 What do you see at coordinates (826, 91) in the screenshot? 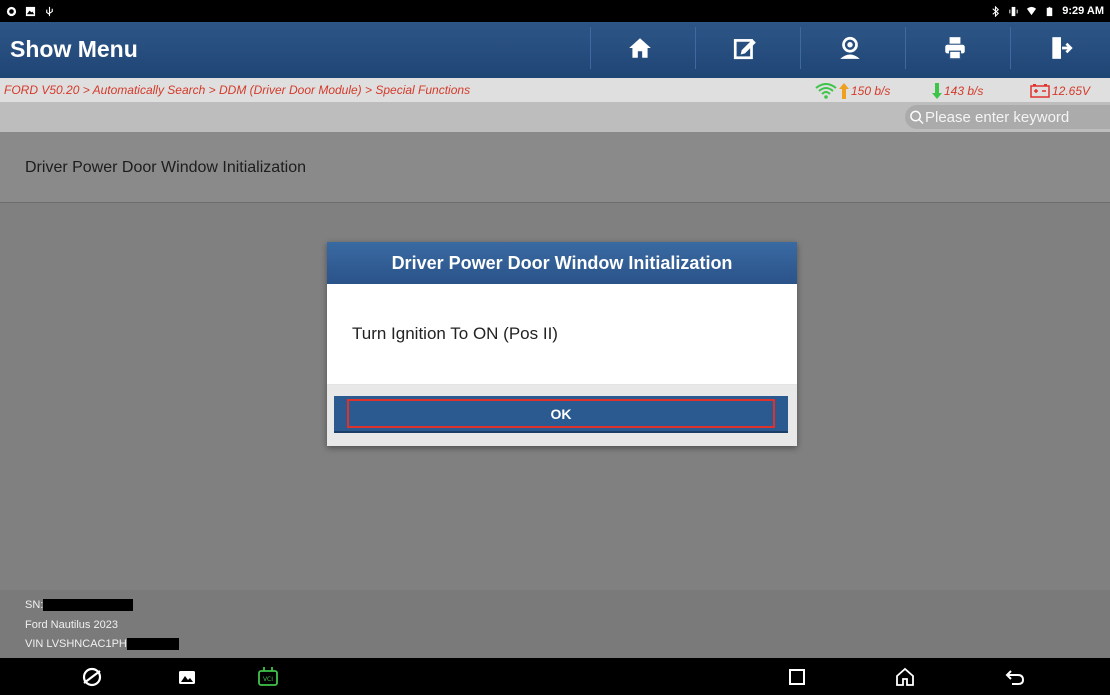
I see `wifi-signal-icon` at bounding box center [826, 91].